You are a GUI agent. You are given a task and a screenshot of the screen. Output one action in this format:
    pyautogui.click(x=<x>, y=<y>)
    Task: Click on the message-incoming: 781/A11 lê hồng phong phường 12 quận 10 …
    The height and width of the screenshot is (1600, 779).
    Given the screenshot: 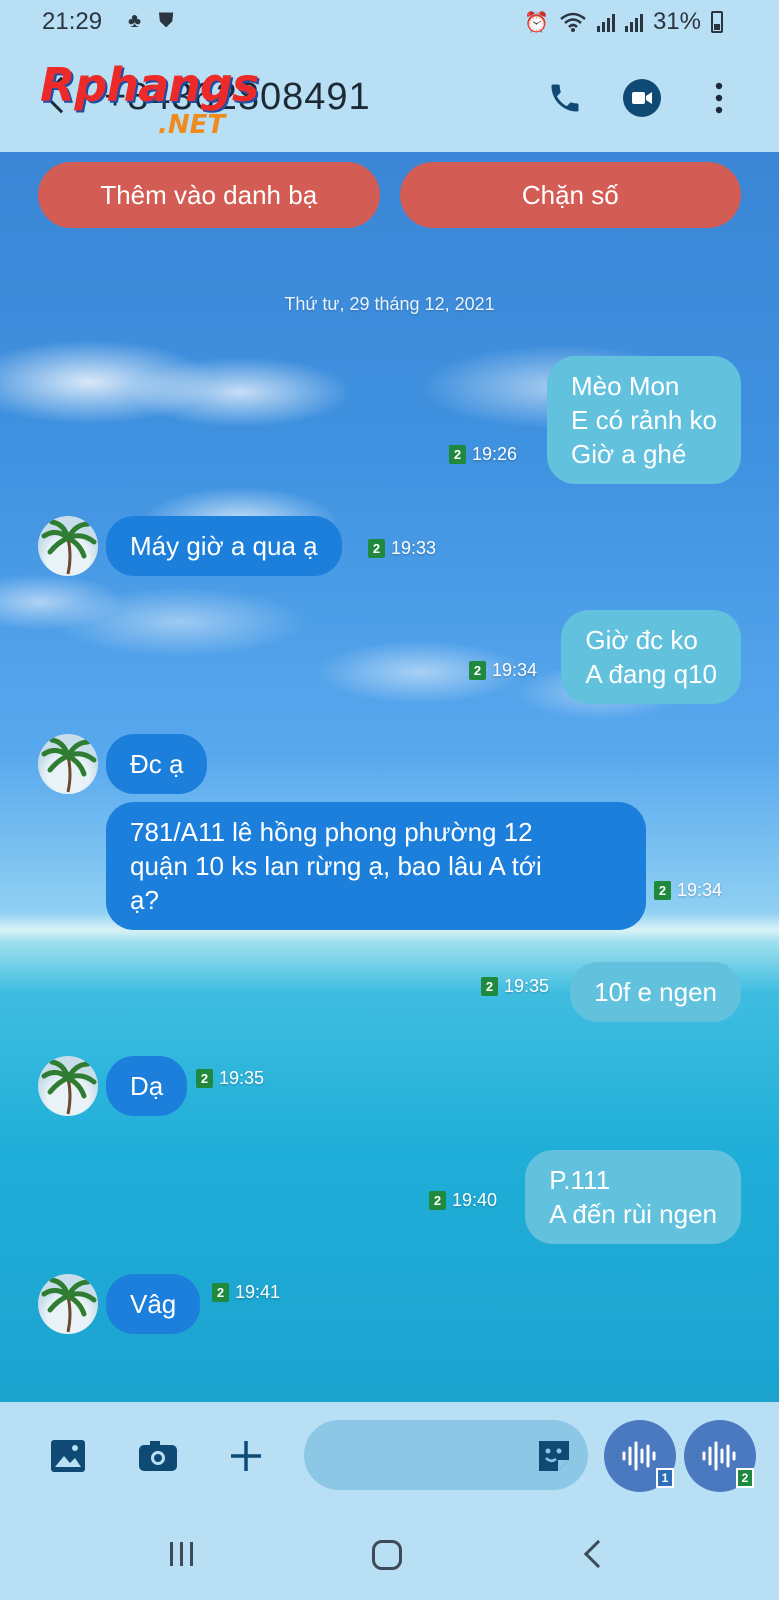 What is the action you would take?
    pyautogui.click(x=376, y=866)
    